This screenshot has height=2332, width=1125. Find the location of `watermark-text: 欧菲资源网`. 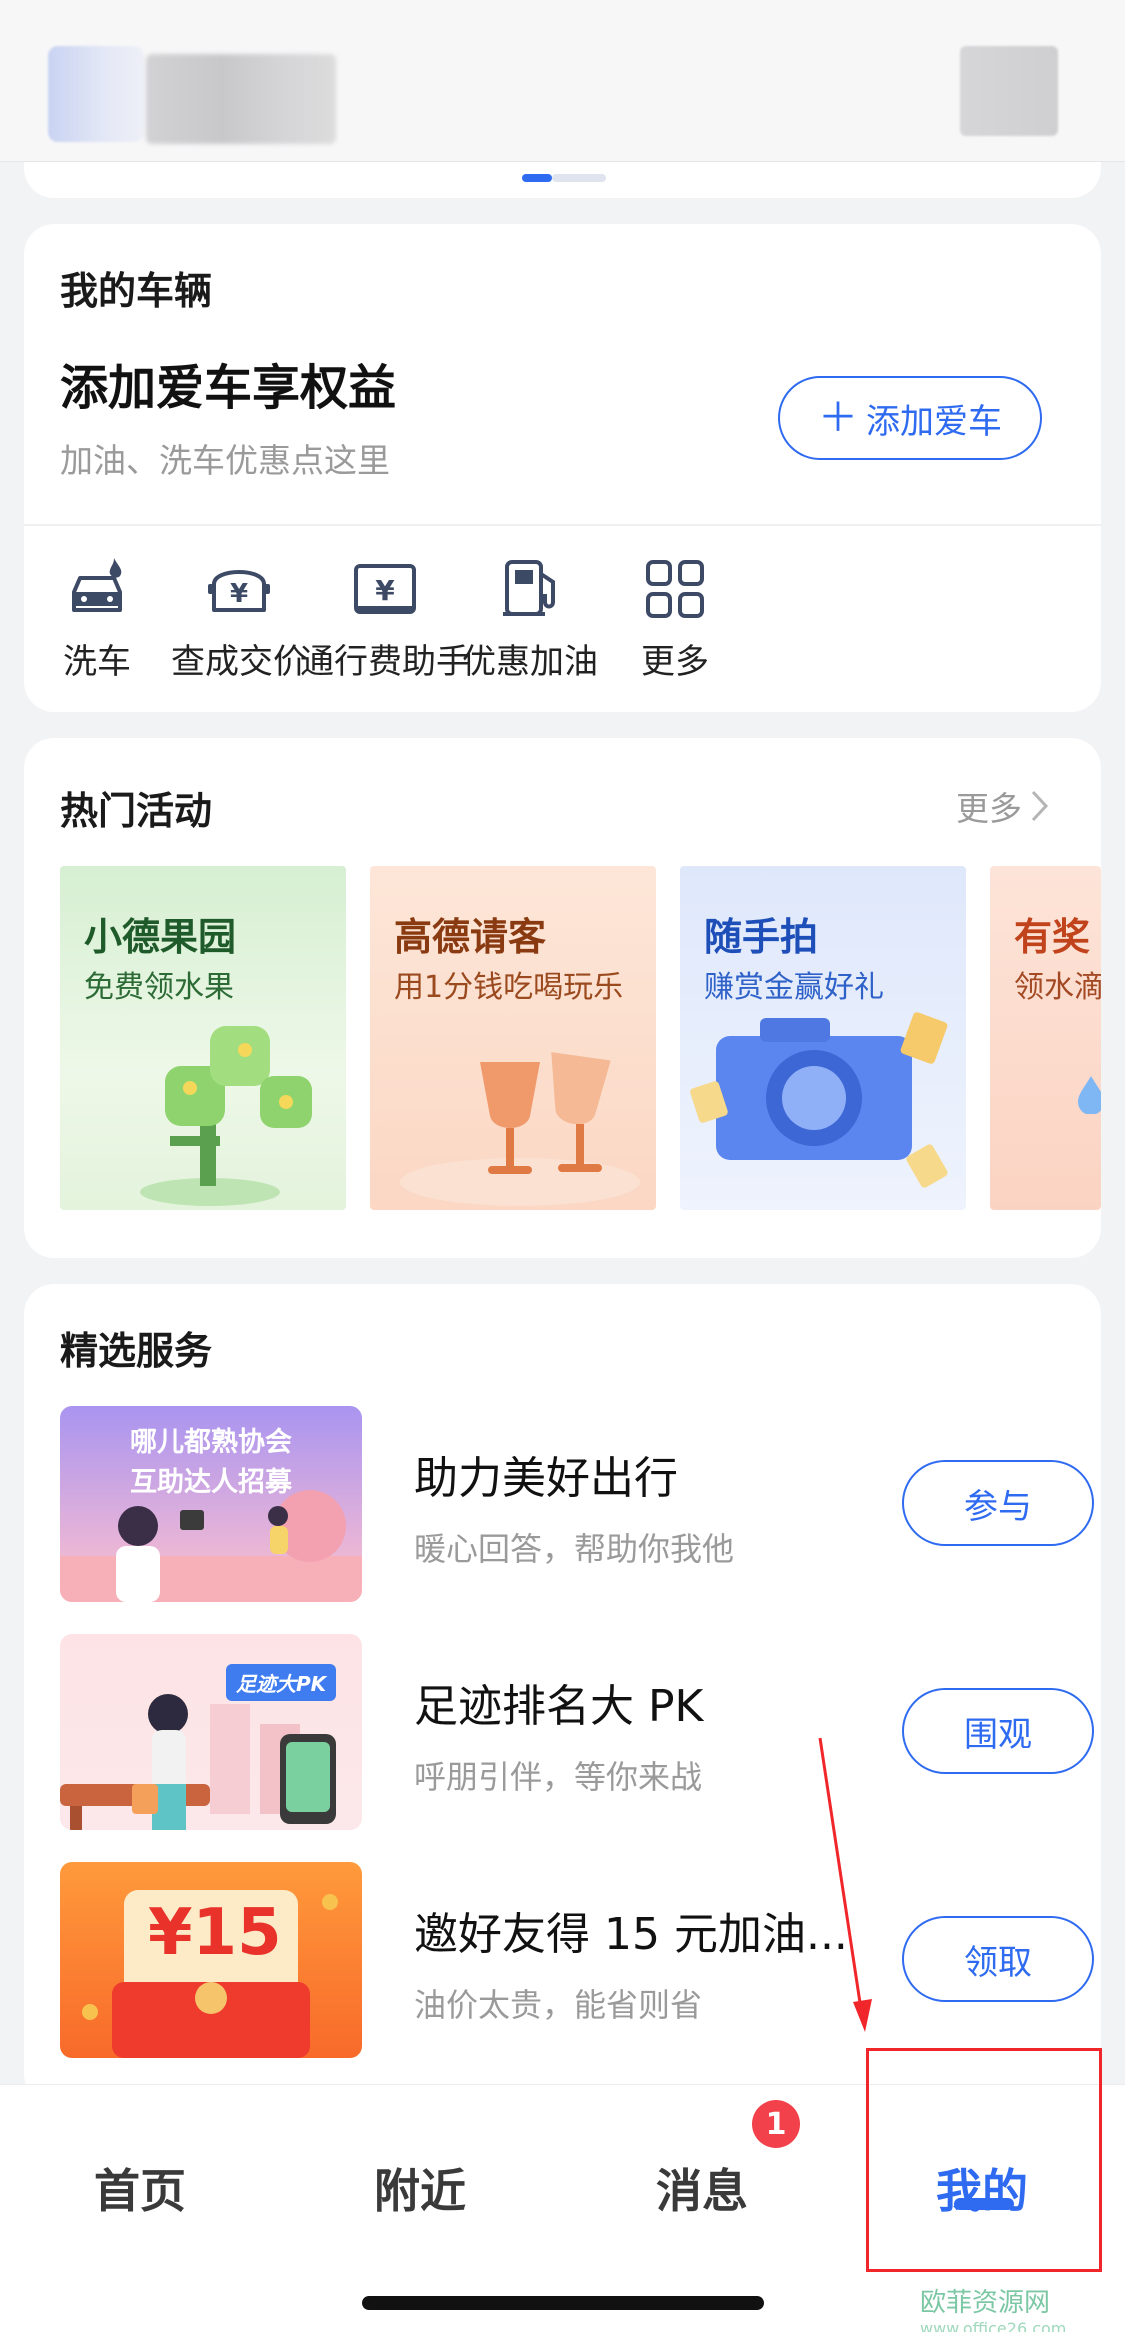

watermark-text: 欧菲资源网 is located at coordinates (985, 2303).